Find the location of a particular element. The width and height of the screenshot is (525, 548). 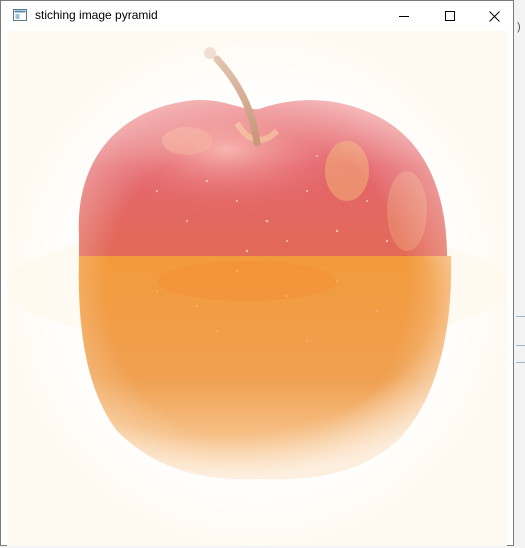

background-text-fragment: ) is located at coordinates (519, 27).